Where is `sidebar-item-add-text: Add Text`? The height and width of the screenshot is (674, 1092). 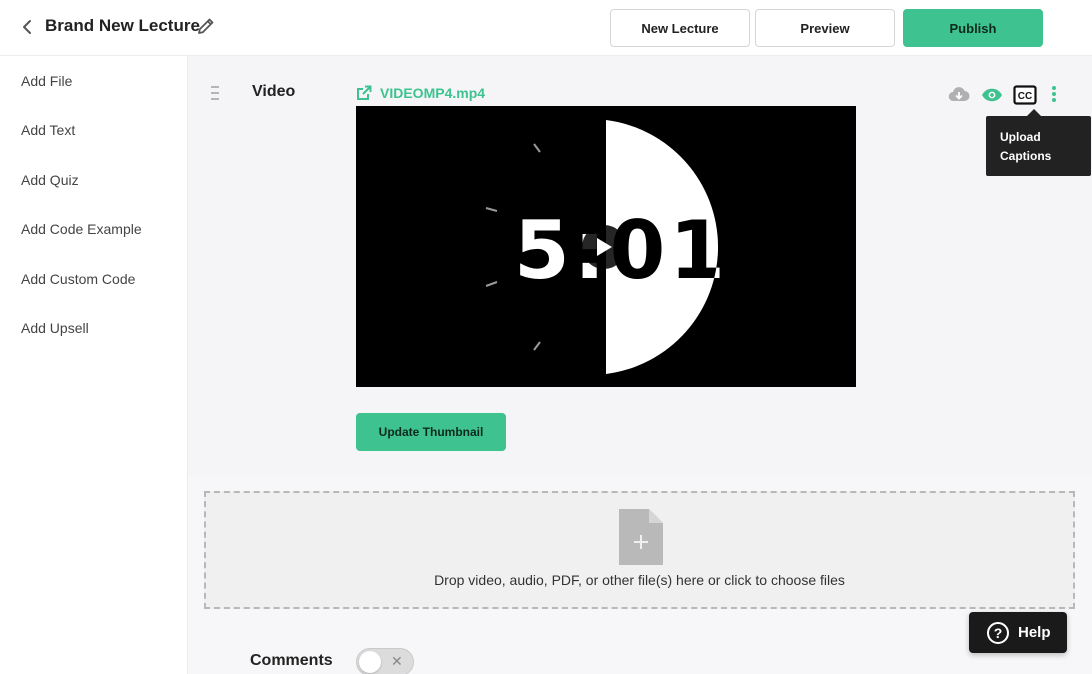
sidebar-item-add-text: Add Text is located at coordinates (48, 130).